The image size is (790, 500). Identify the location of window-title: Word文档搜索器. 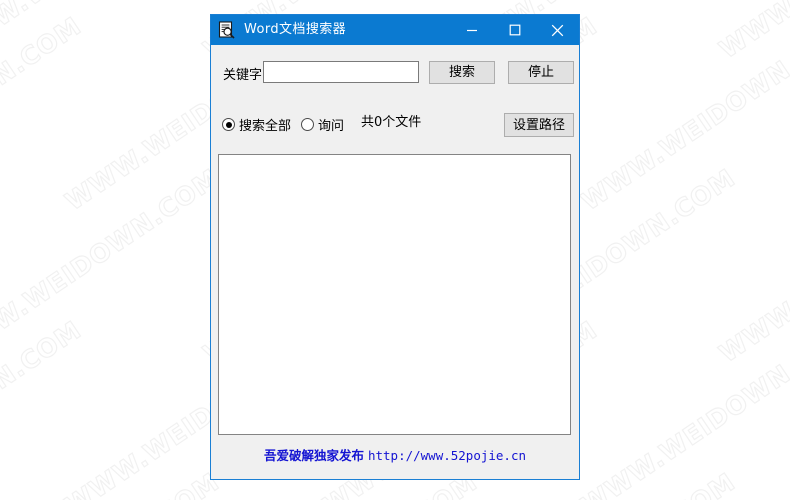
(295, 29).